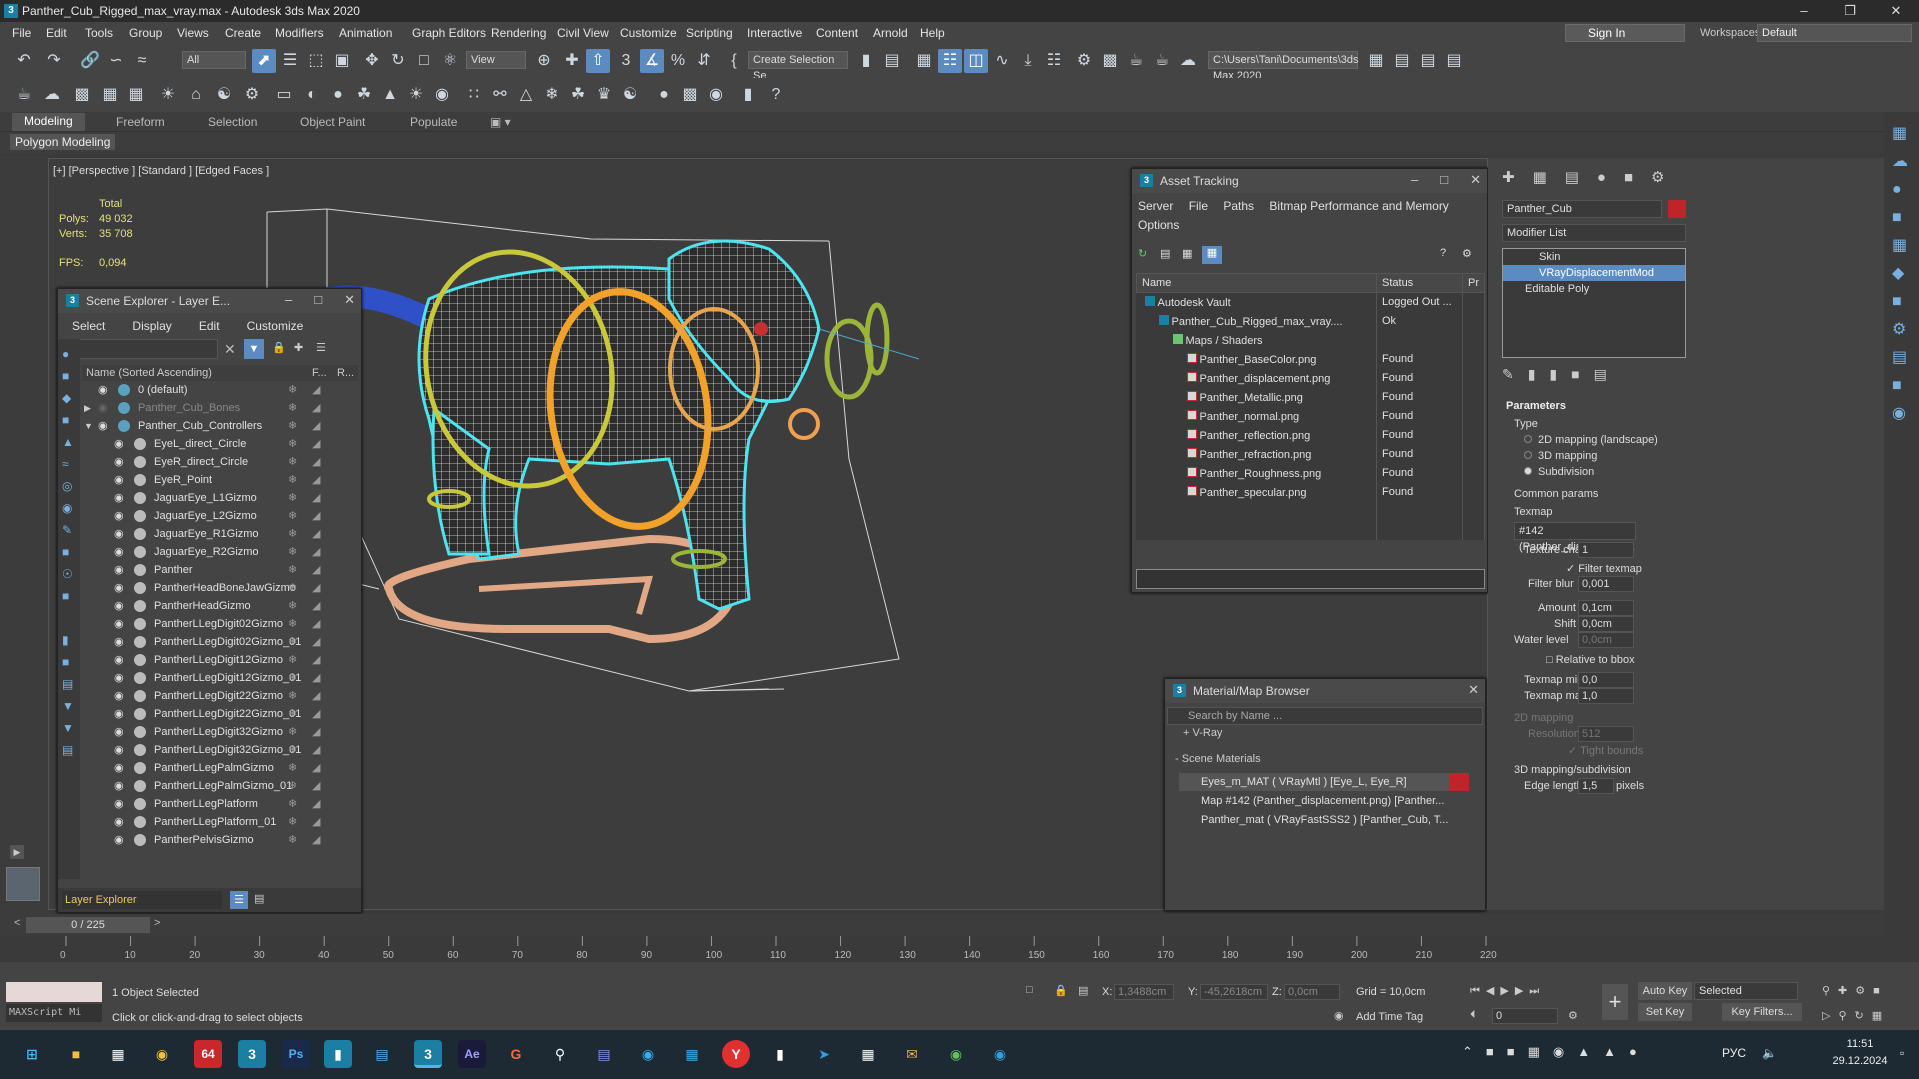  What do you see at coordinates (1198, 206) in the screenshot?
I see `asset-menu-file: File` at bounding box center [1198, 206].